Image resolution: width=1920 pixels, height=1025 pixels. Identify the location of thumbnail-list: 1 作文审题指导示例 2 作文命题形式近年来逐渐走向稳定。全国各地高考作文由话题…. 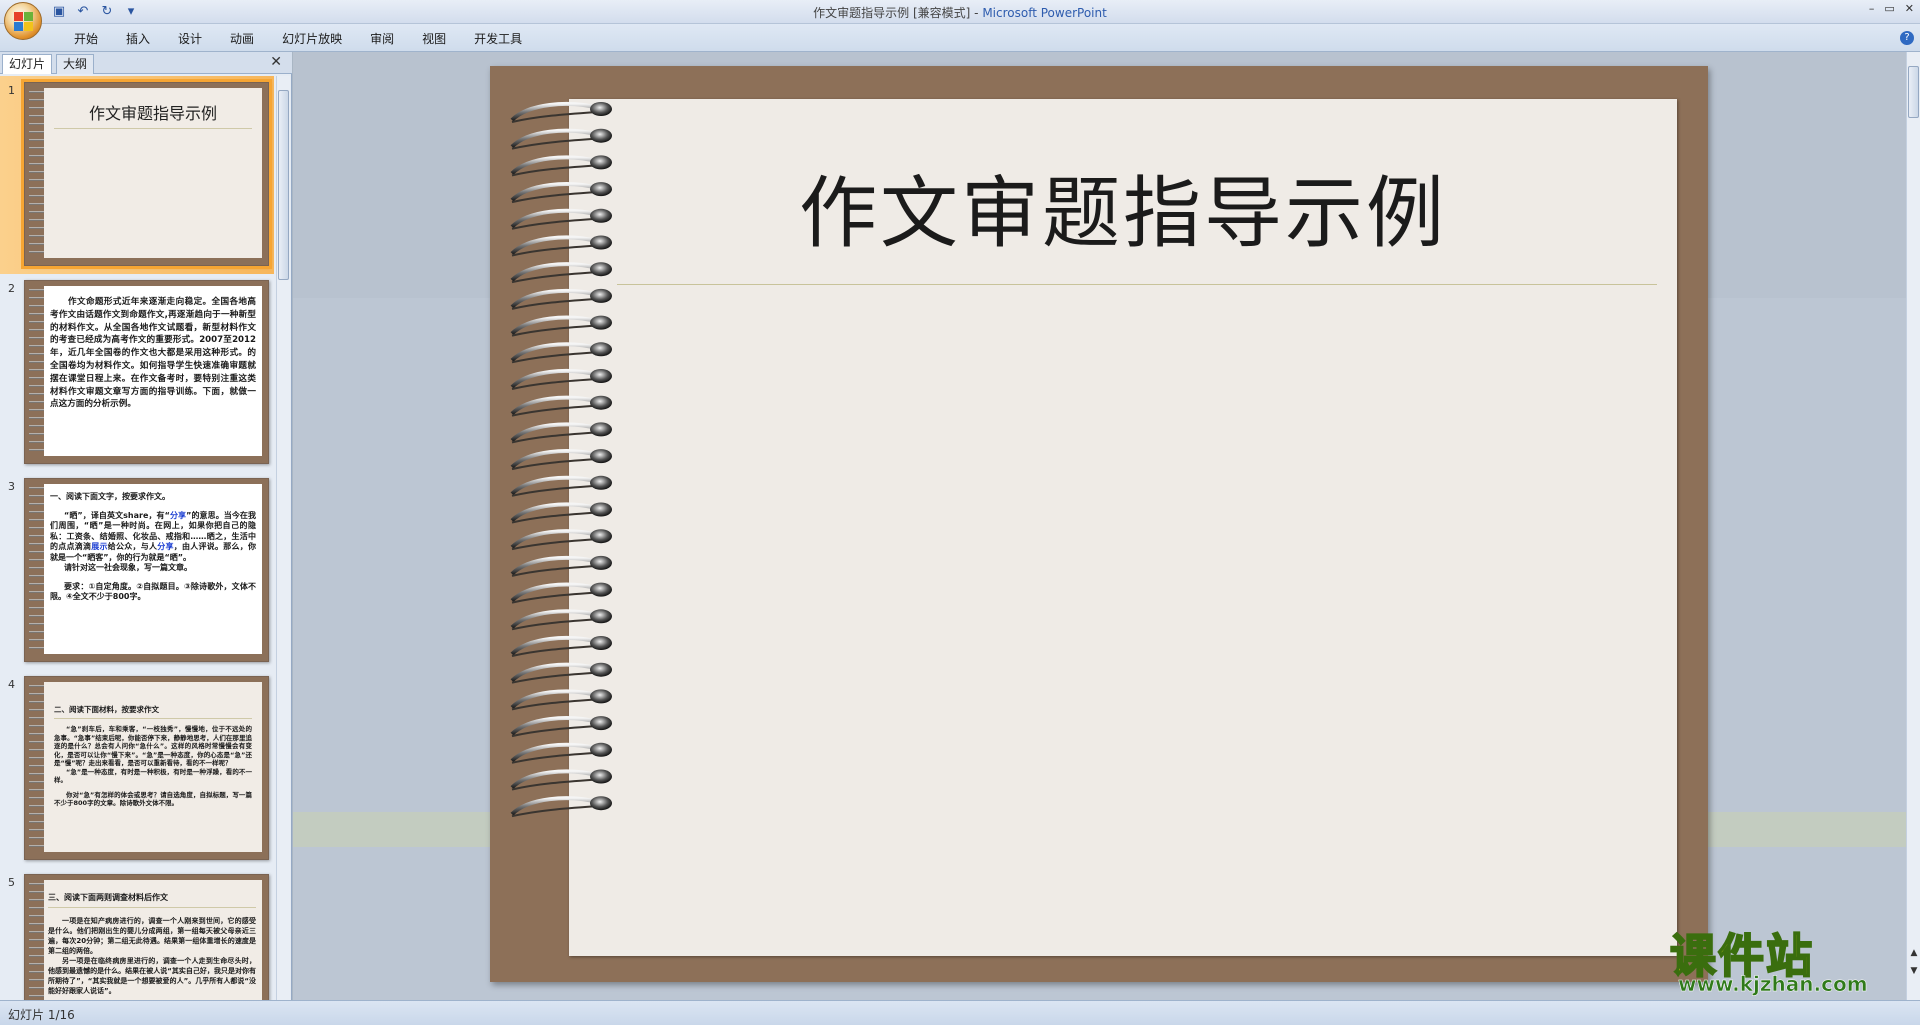
(137, 538).